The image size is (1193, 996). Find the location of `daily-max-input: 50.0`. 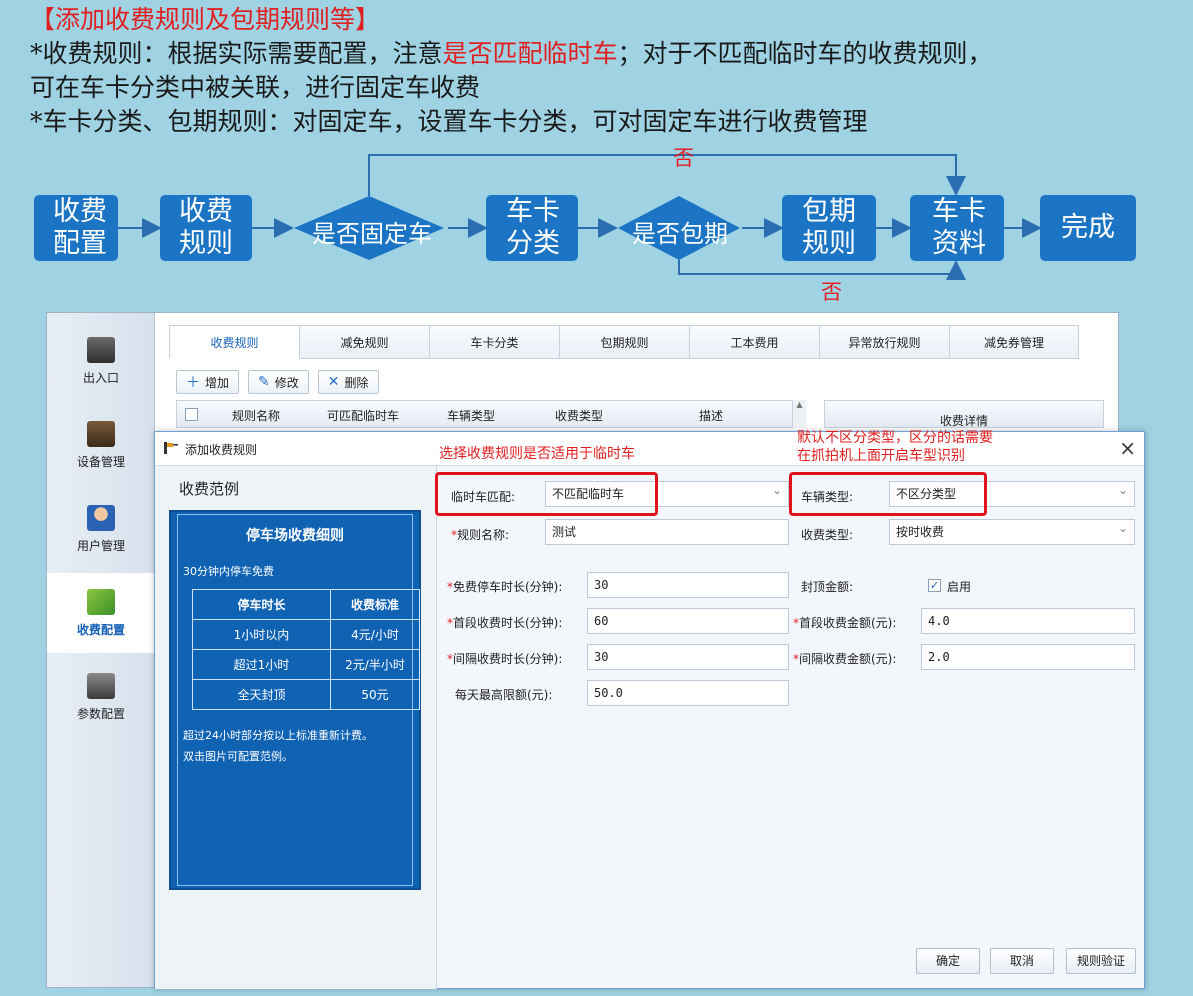

daily-max-input: 50.0 is located at coordinates (688, 693).